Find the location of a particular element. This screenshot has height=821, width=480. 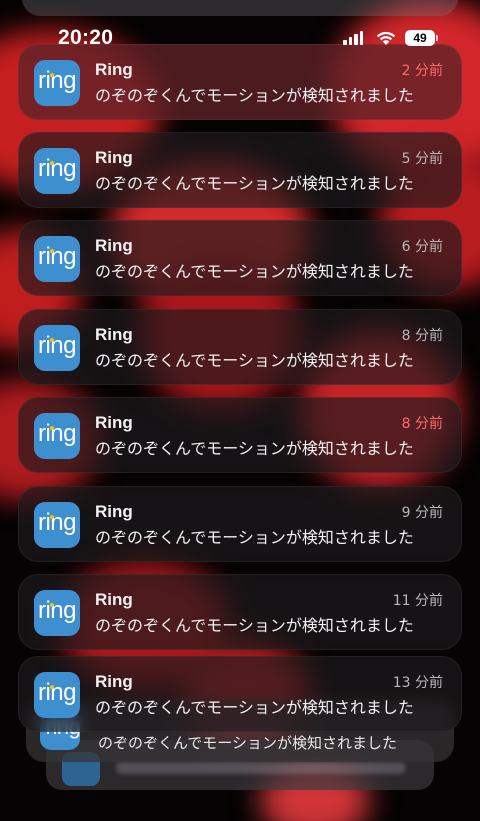

notification-time: 9 分前 is located at coordinates (422, 513).